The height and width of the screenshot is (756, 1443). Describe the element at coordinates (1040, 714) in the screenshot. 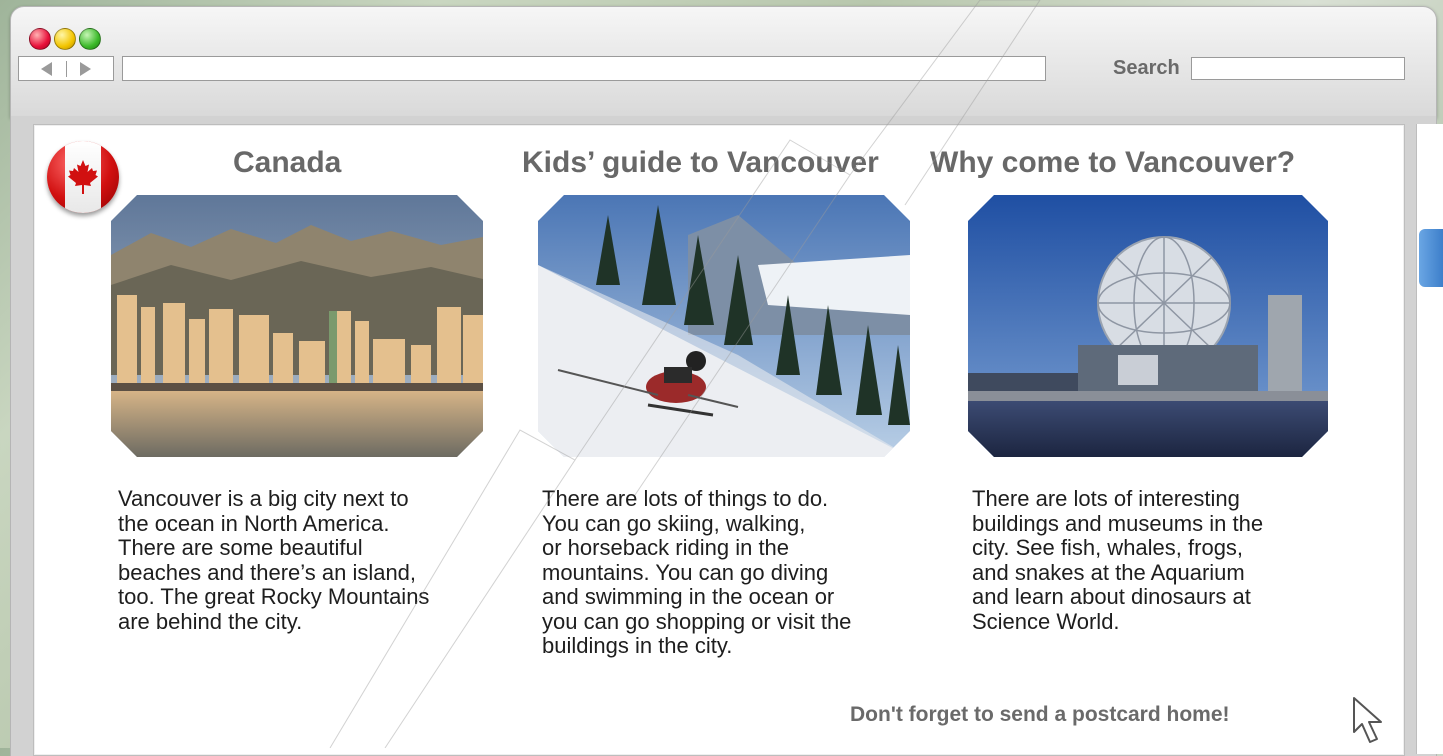

I see `postcard-reminder: Don't forget to send a postcard home!` at that location.